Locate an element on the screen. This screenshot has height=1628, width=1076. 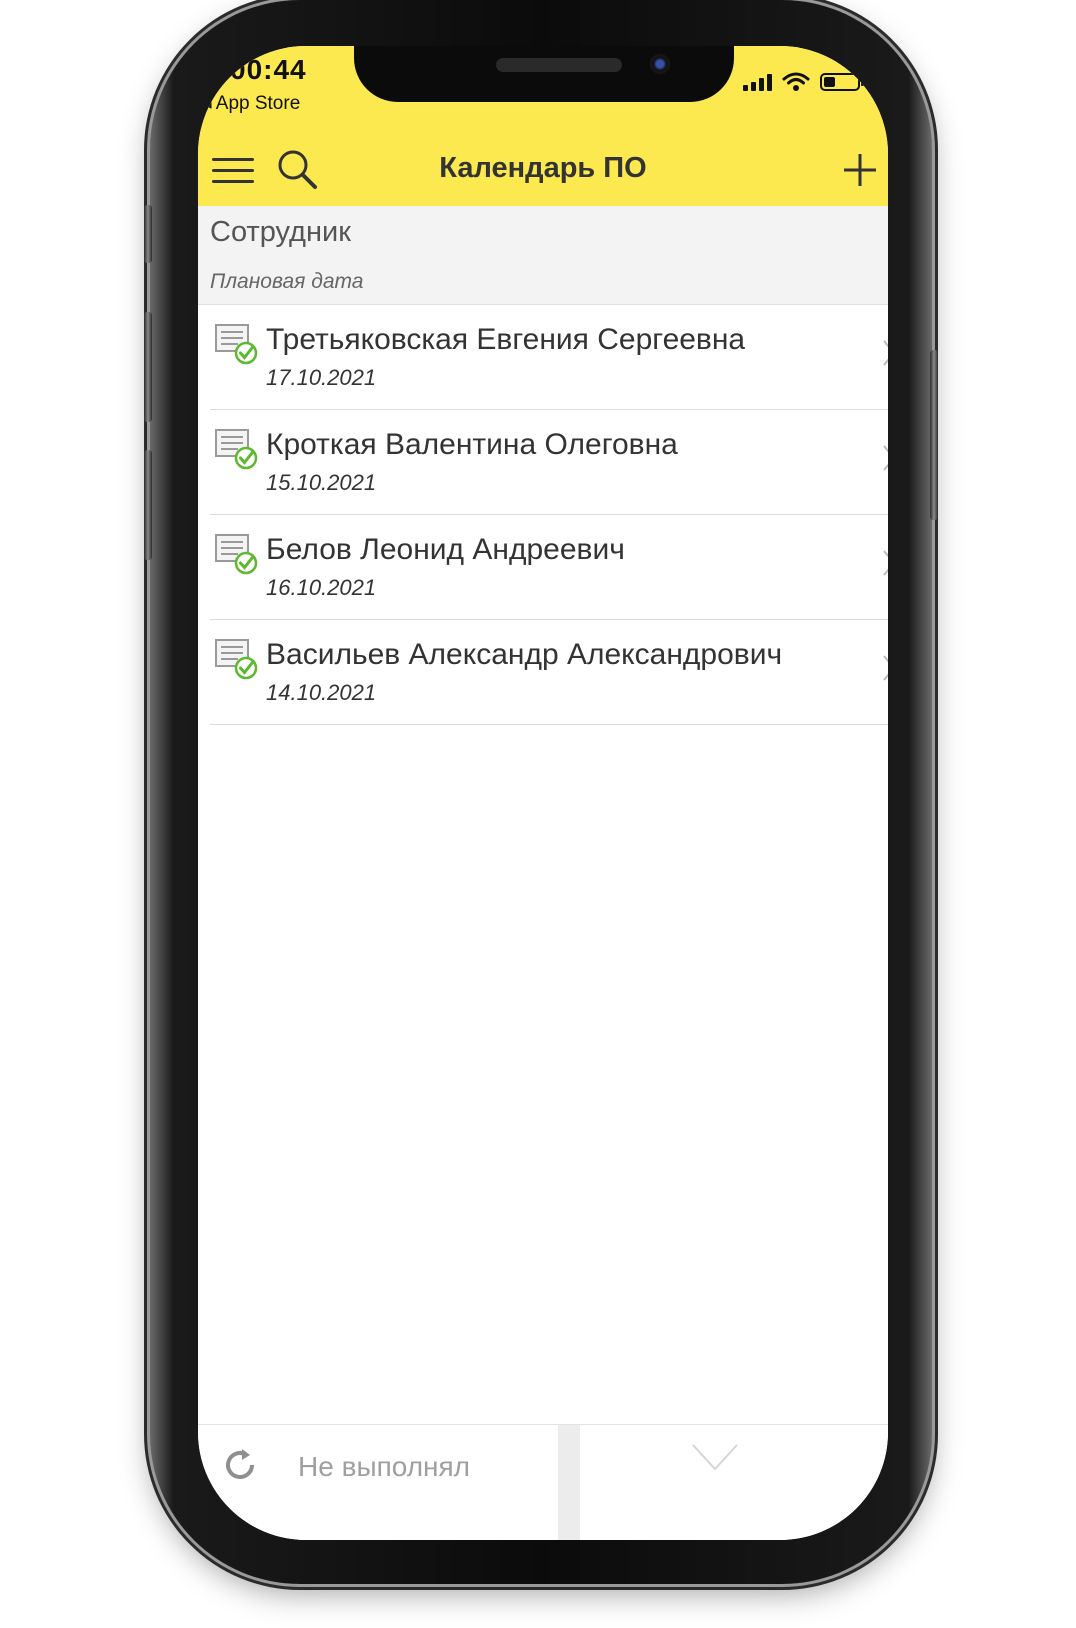
wifi-icon is located at coordinates (796, 81).